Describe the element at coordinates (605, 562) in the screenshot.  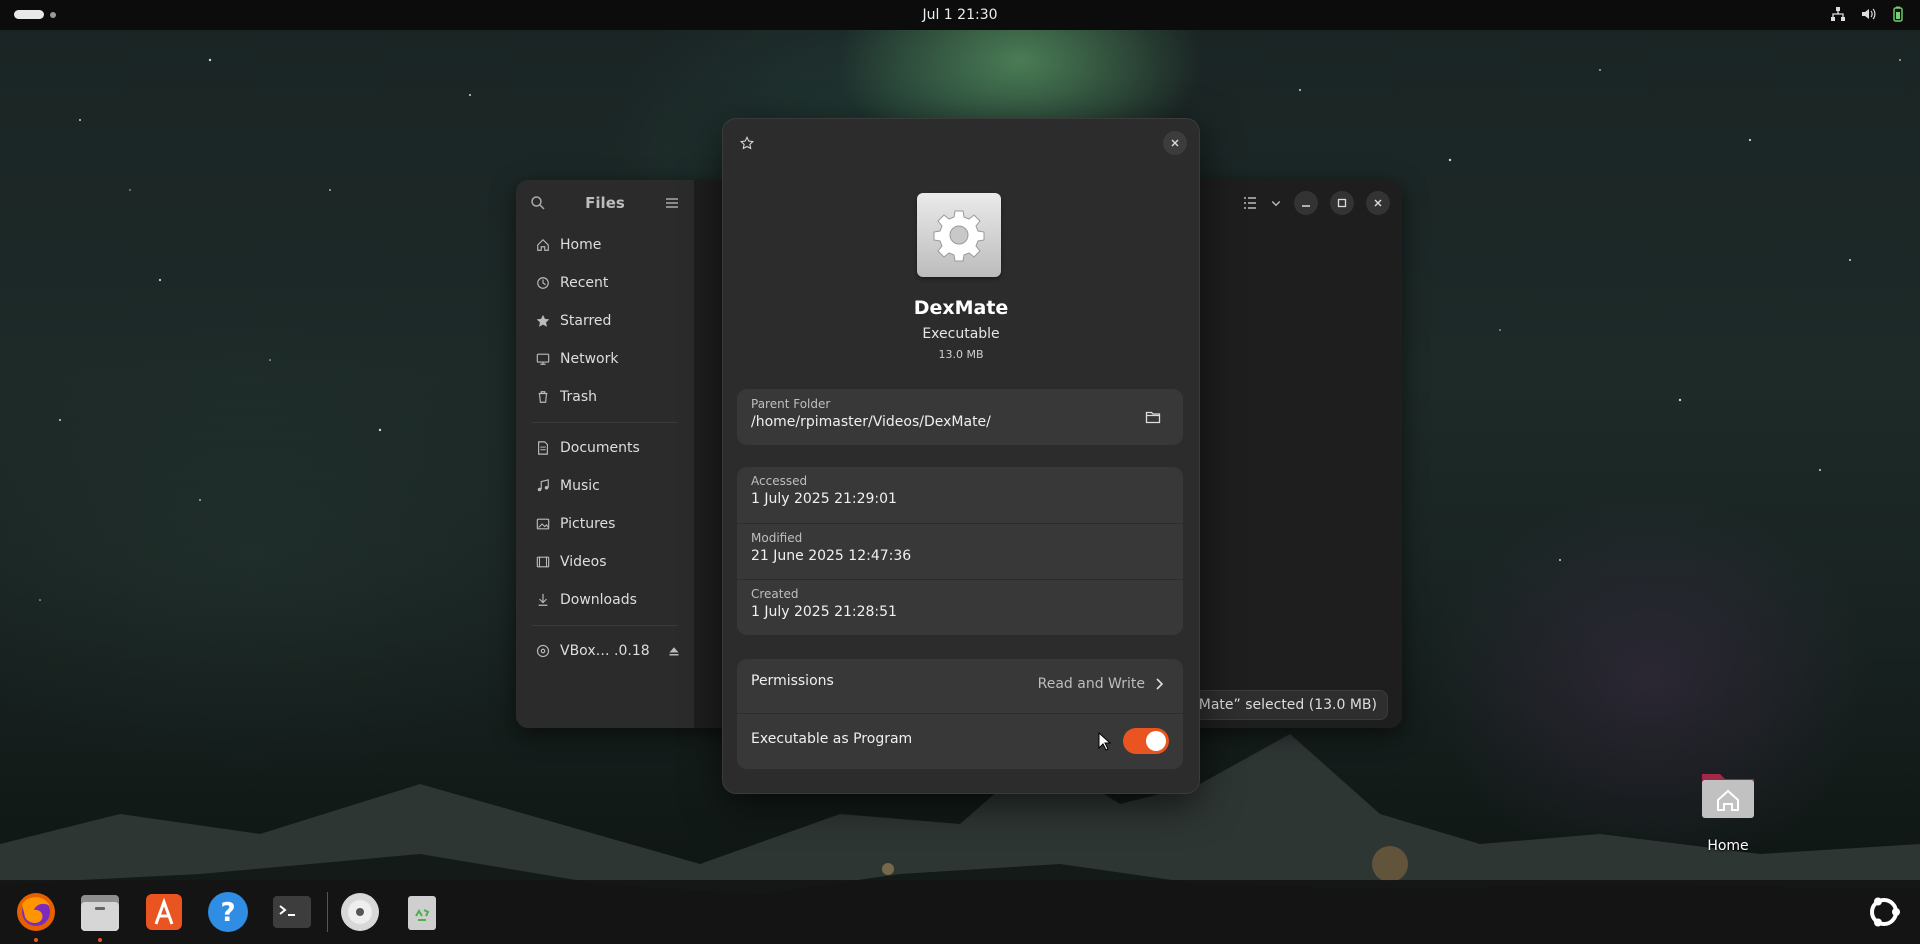
I see `sidebar-item-videos: Videos` at that location.